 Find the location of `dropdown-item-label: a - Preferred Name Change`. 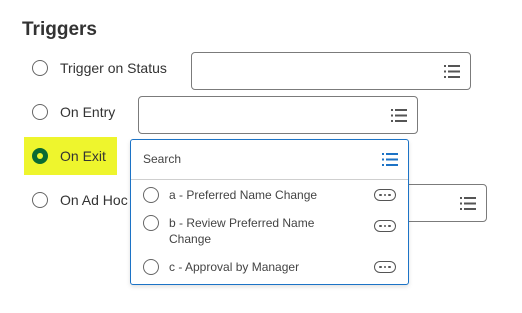

dropdown-item-label: a - Preferred Name Change is located at coordinates (243, 195).